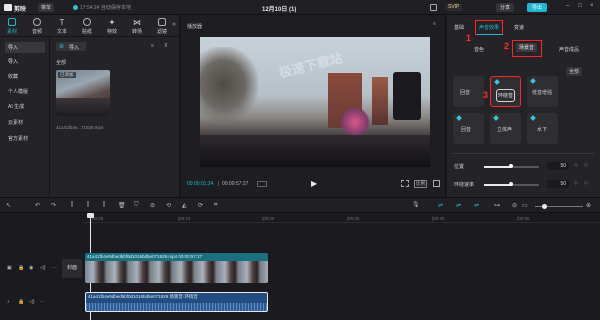 Image resolution: width=600 pixels, height=320 pixels. I want to click on redo-icon: ↷, so click(53, 205).